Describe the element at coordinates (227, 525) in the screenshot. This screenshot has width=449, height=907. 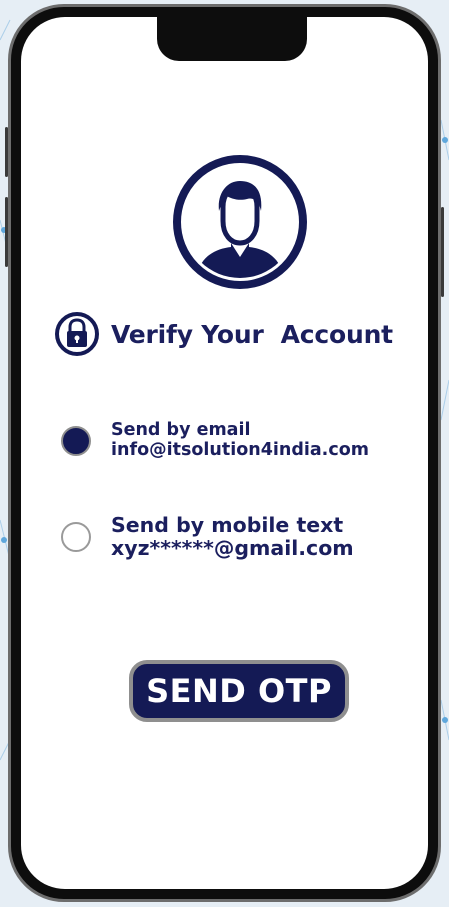
I see `option-mobile-label: Send by mobile text` at that location.